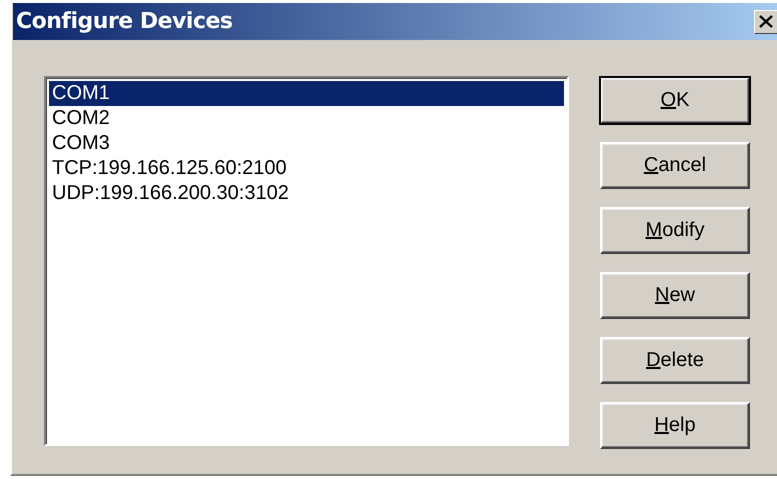 This screenshot has height=479, width=777. Describe the element at coordinates (675, 100) in the screenshot. I see `dialog-button: OK` at that location.